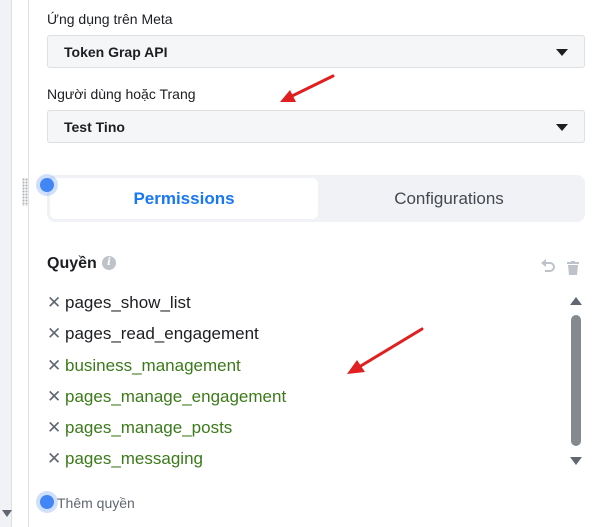 The height and width of the screenshot is (527, 599). I want to click on undo-icon, so click(548, 267).